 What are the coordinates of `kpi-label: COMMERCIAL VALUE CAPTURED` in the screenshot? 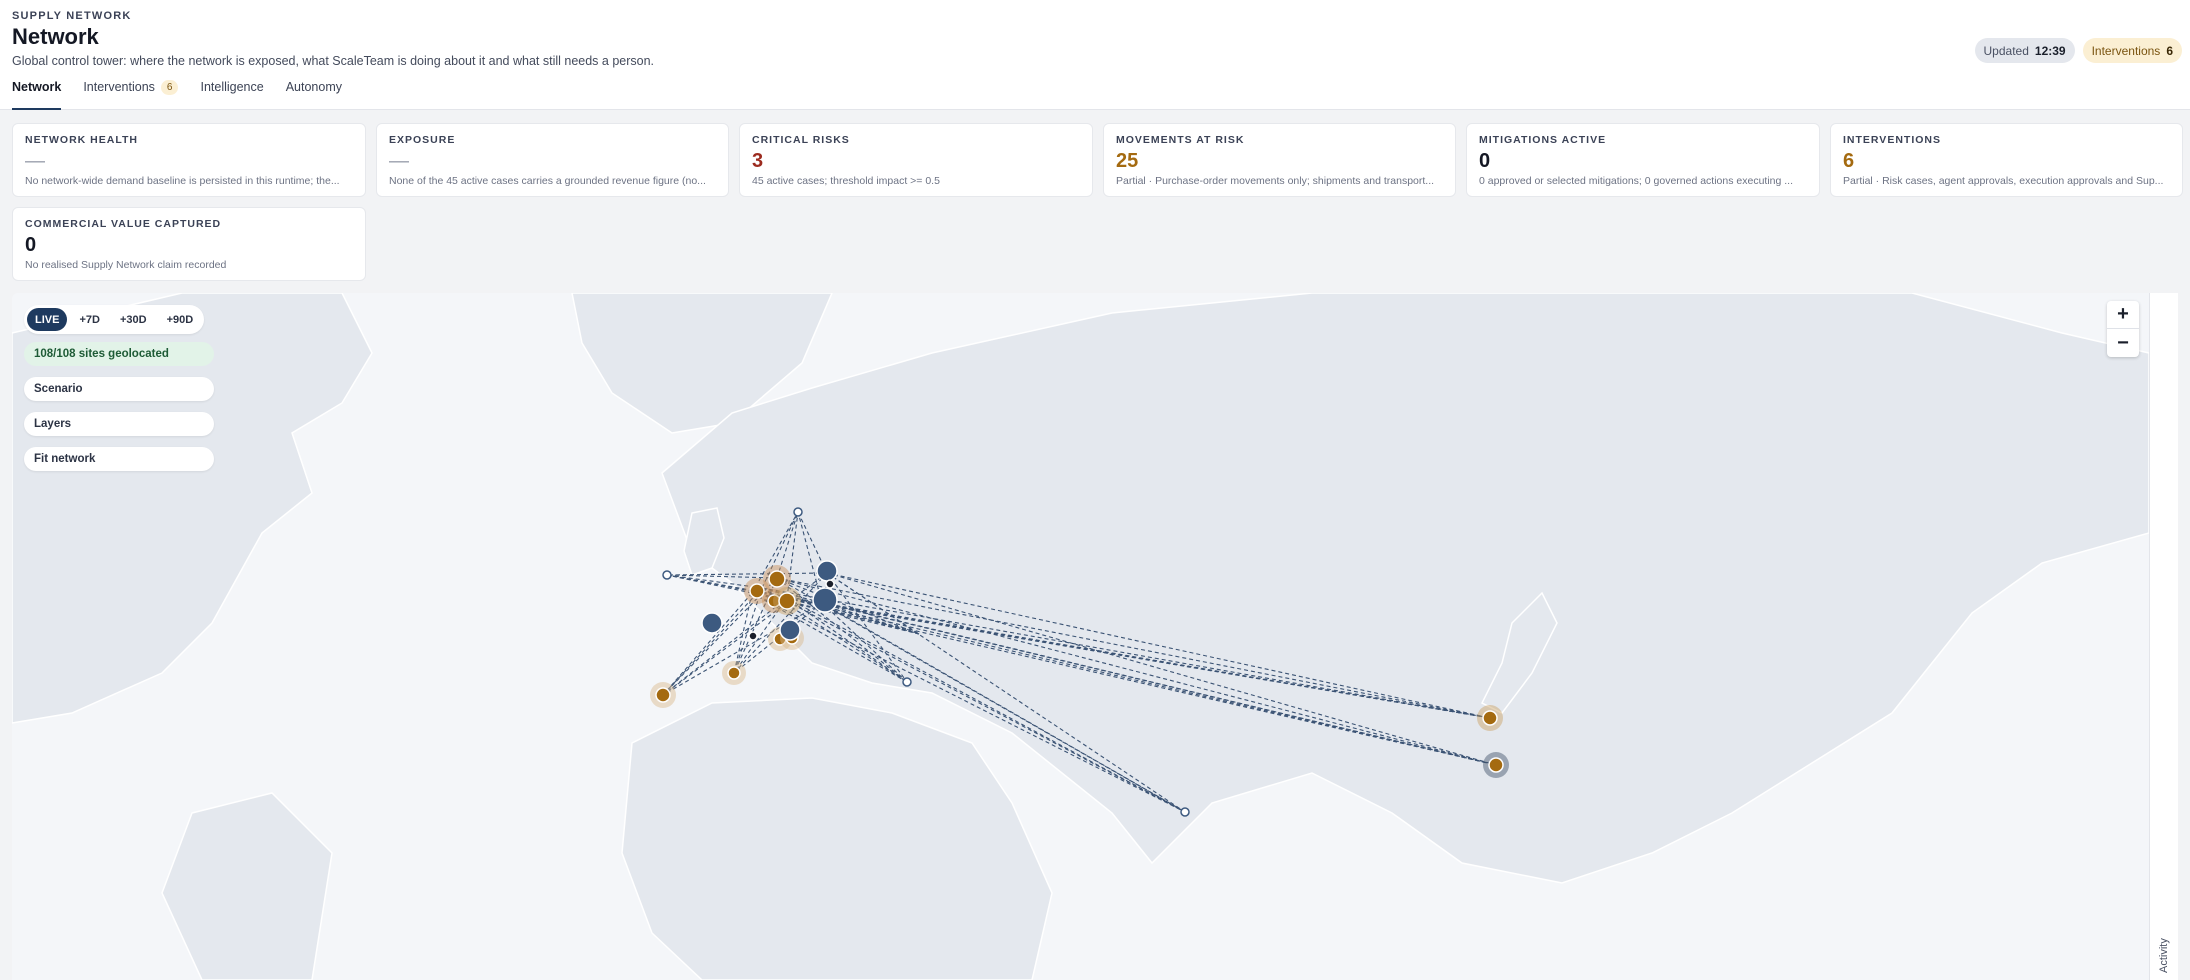 It's located at (123, 224).